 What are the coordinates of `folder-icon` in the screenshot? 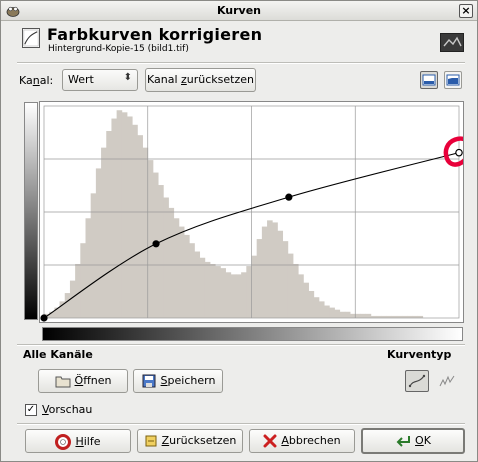 It's located at (63, 382).